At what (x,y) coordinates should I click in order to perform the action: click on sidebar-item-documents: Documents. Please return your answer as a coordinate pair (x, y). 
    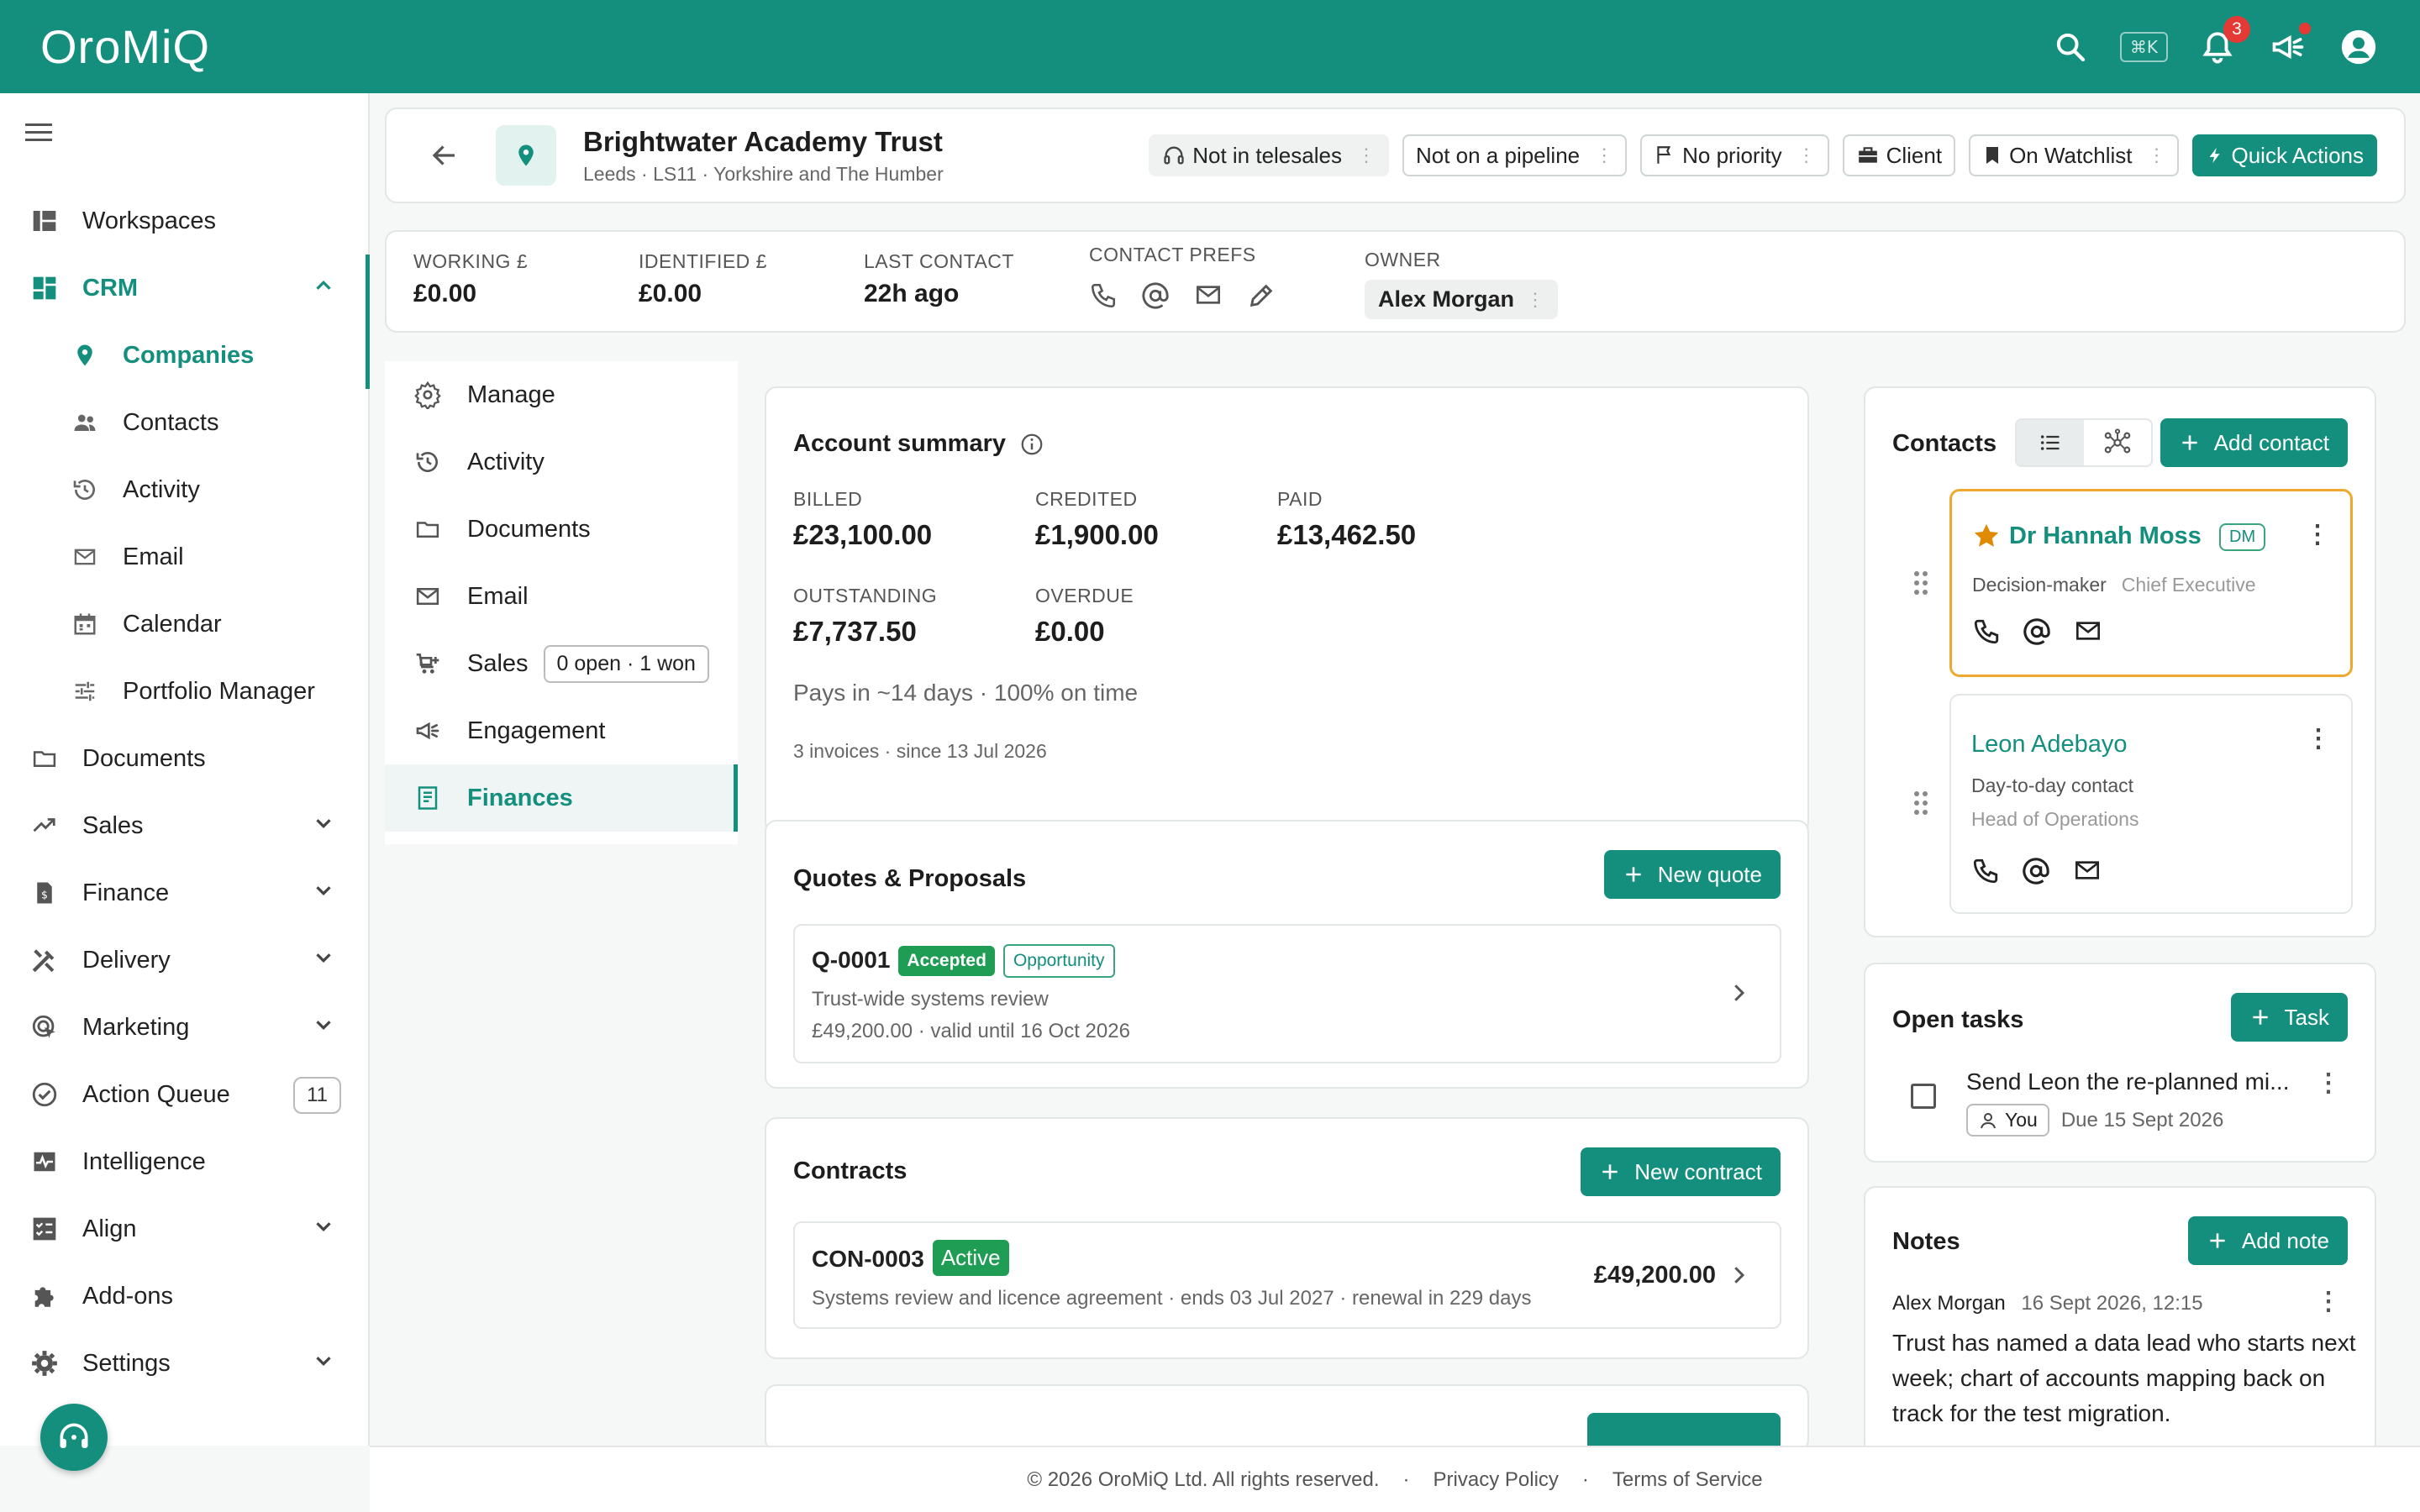
    Looking at the image, I should click on (185, 758).